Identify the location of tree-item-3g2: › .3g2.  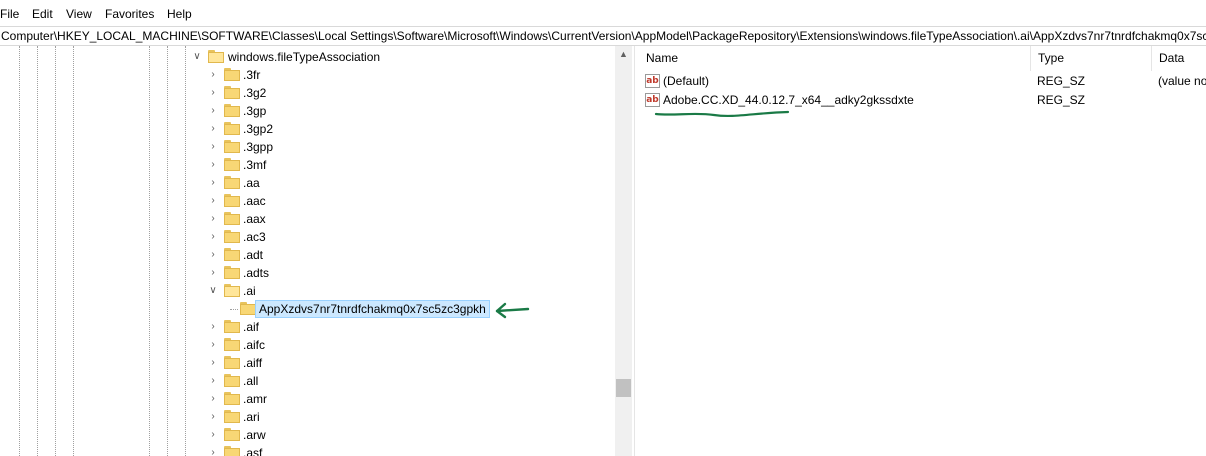
(307, 93).